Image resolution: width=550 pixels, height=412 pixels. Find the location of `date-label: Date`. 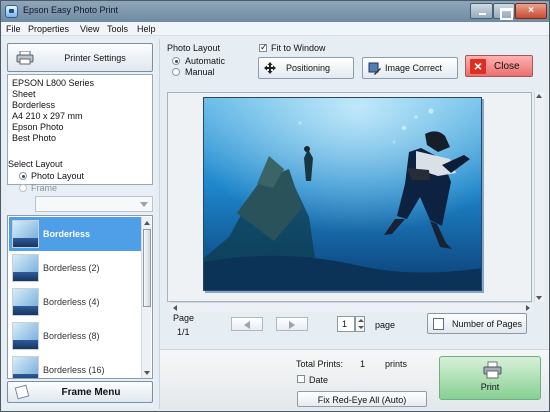

date-label: Date is located at coordinates (319, 380).